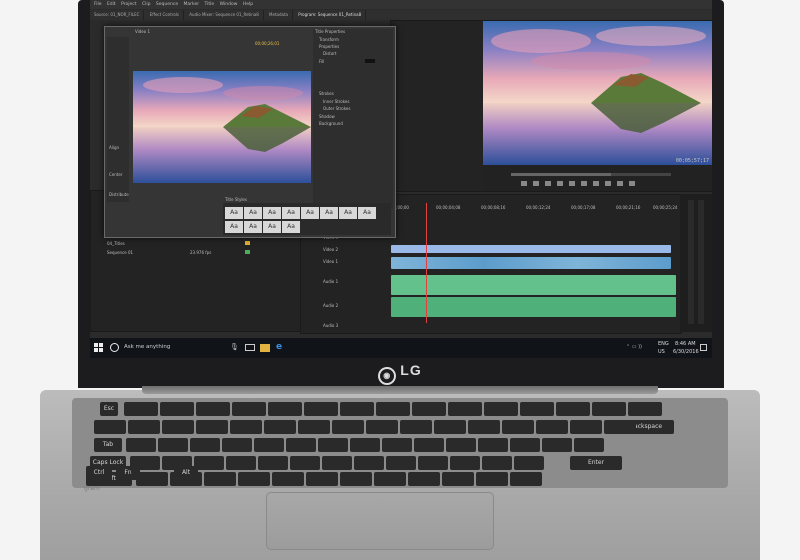  What do you see at coordinates (167, 4) in the screenshot?
I see `menu-sequence: Sequence` at bounding box center [167, 4].